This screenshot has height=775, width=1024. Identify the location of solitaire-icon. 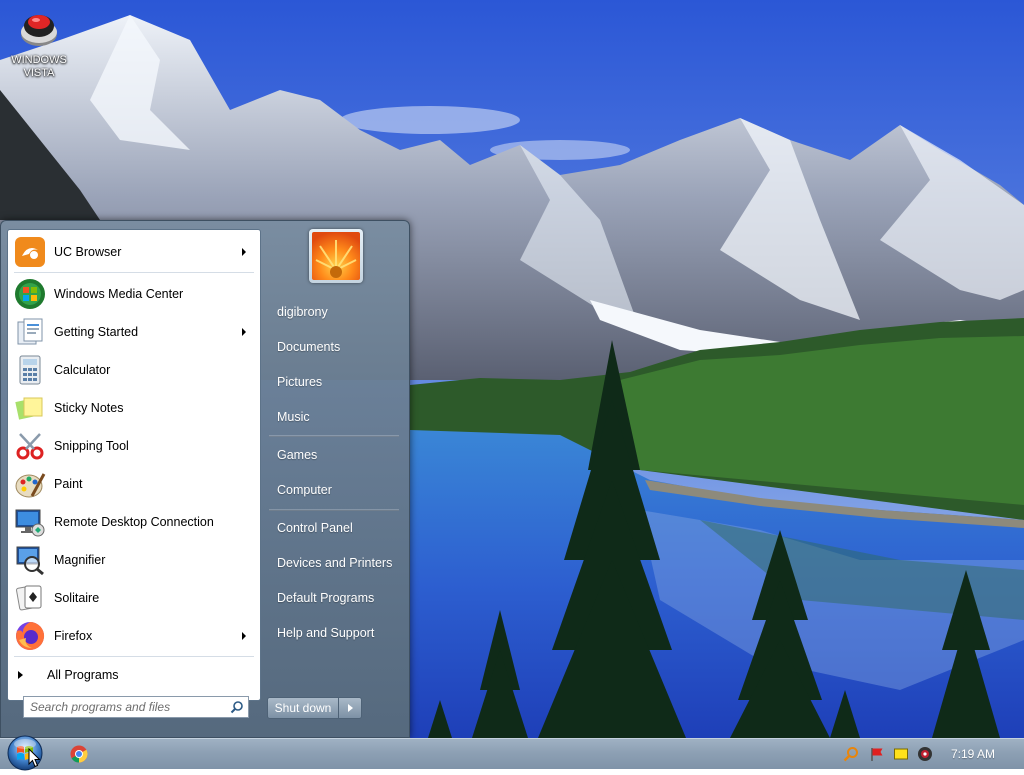
(30, 598).